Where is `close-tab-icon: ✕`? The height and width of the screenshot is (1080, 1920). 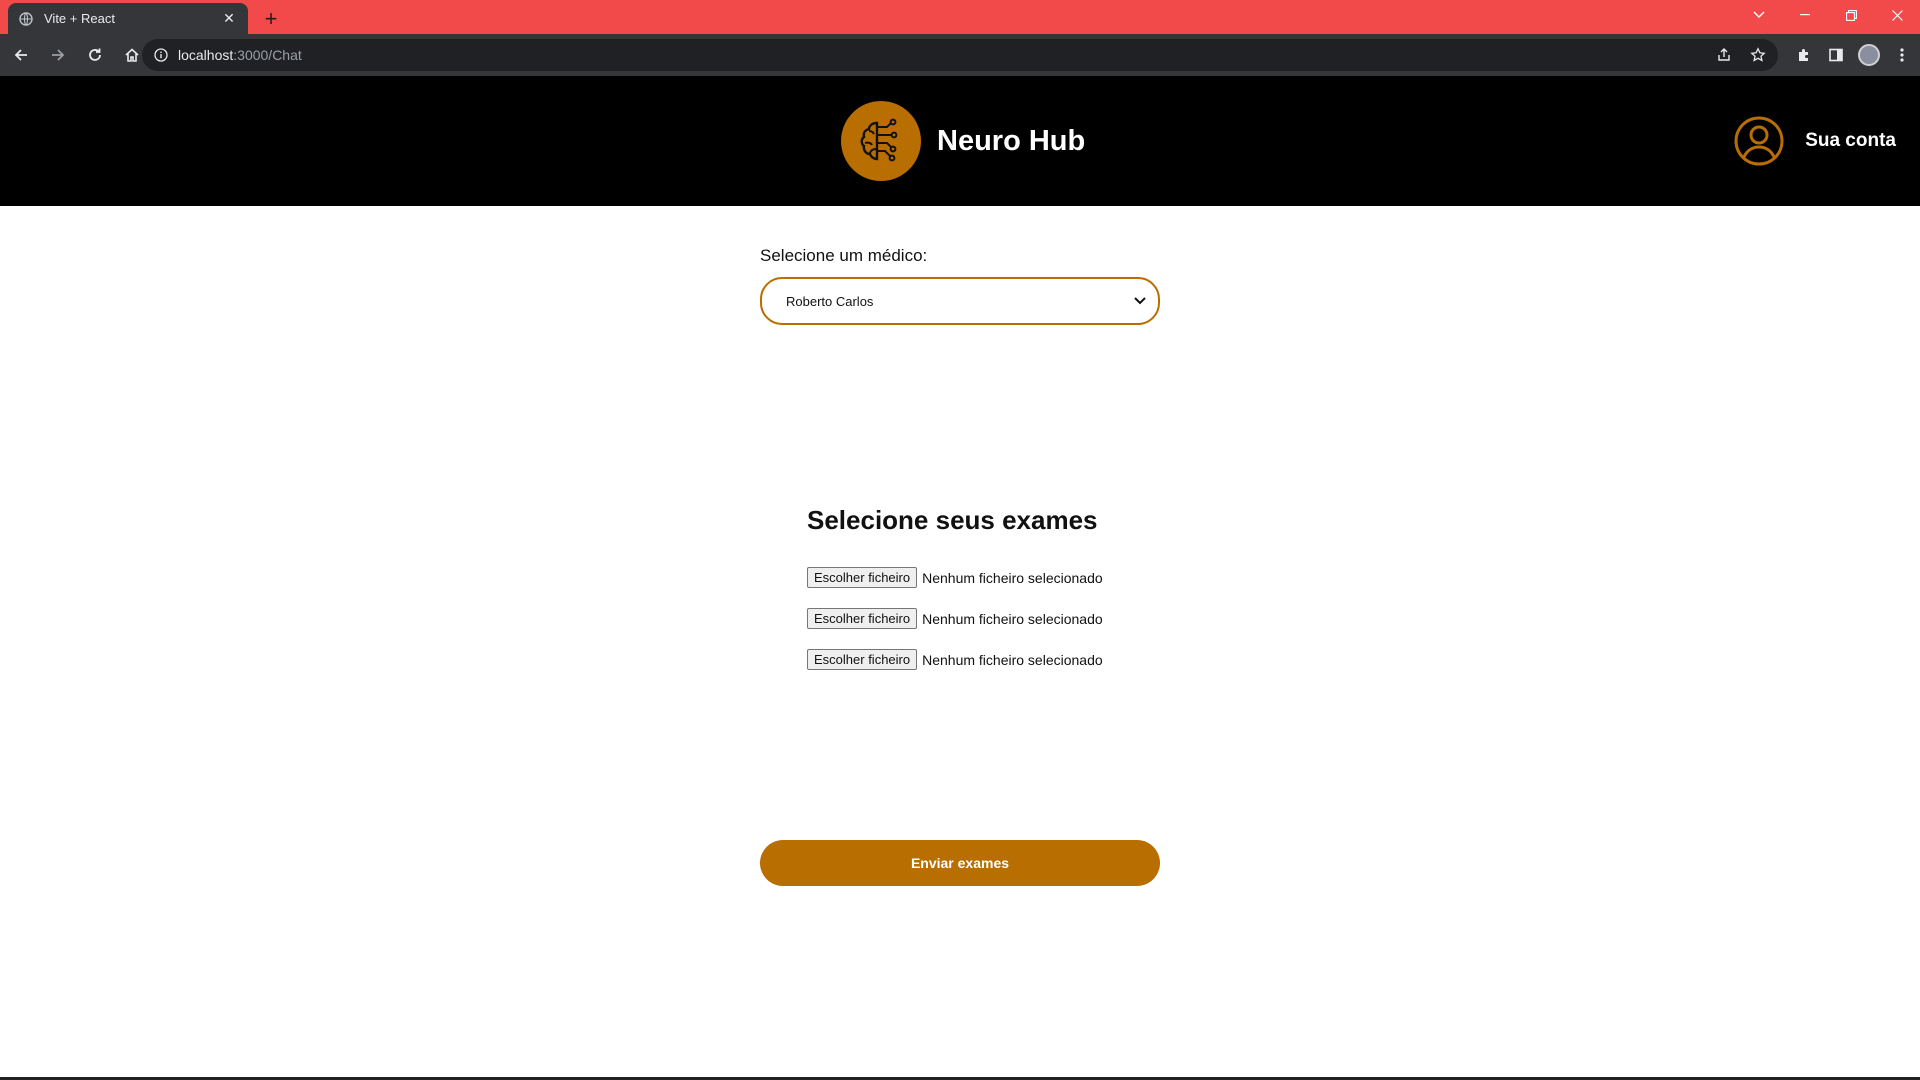 close-tab-icon: ✕ is located at coordinates (229, 19).